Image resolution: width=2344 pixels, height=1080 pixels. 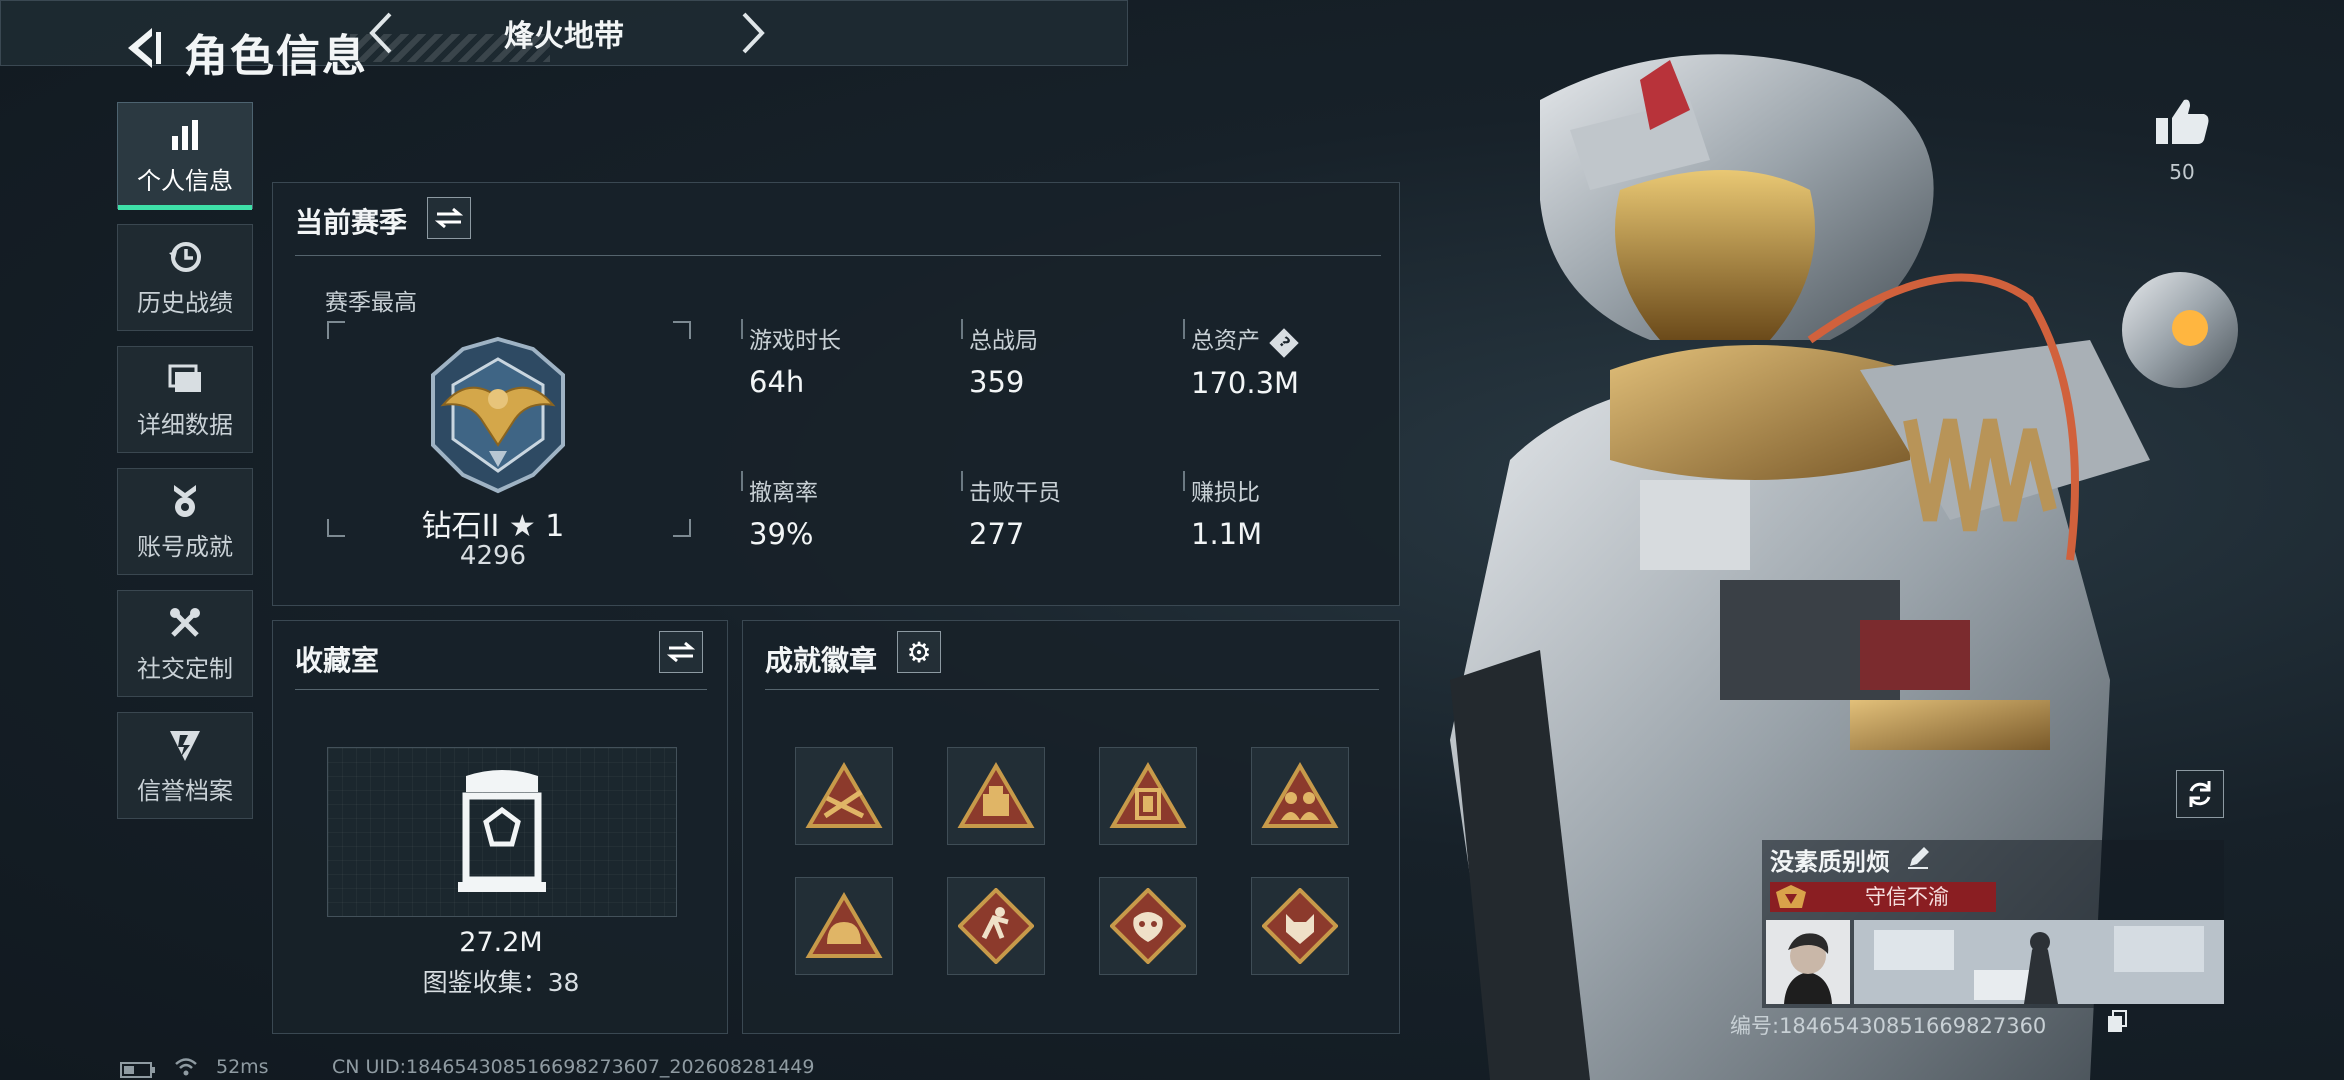 I want to click on season-switch-button, so click(x=449, y=218).